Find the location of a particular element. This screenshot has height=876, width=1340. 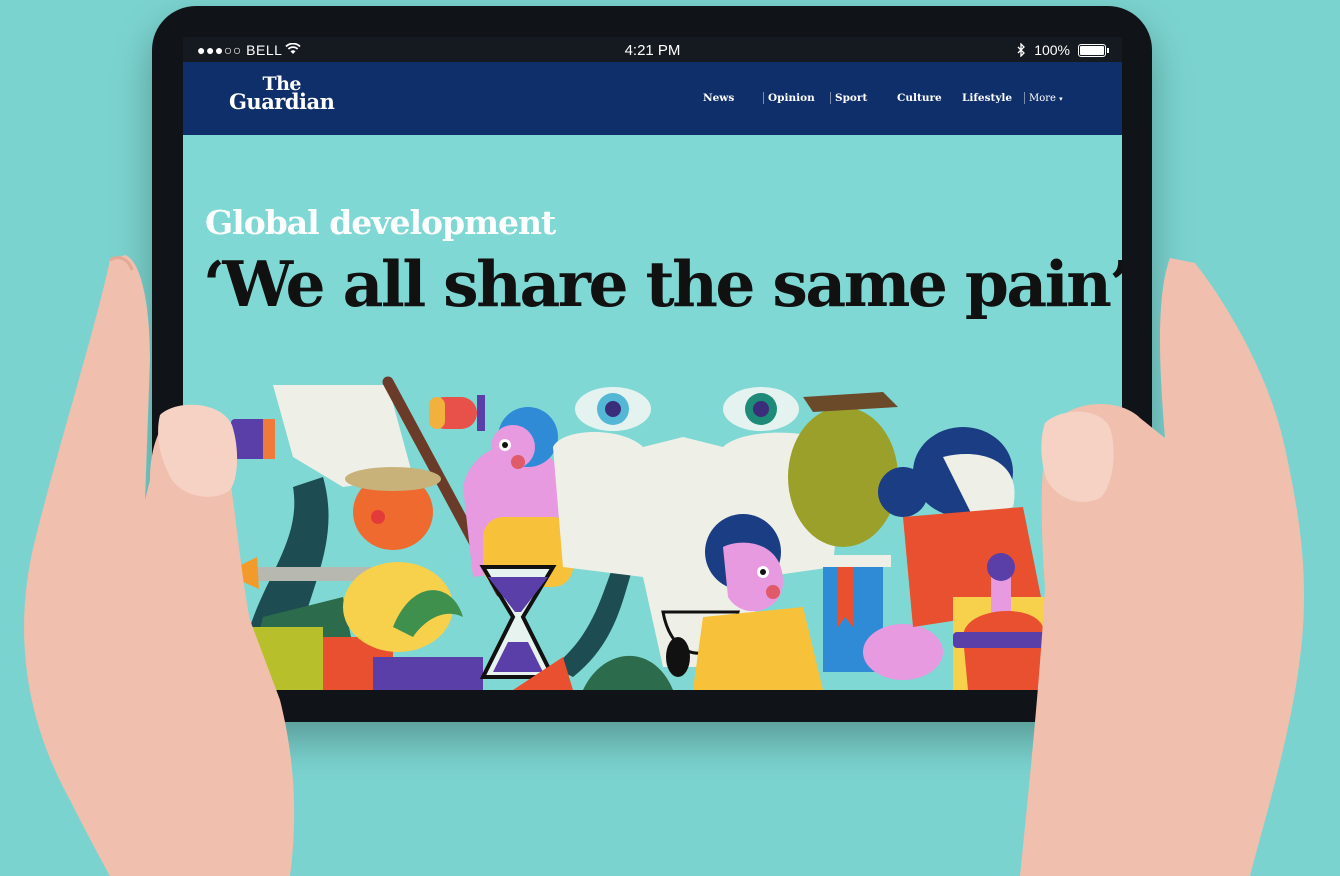

left-hand is located at coordinates (159, 565).